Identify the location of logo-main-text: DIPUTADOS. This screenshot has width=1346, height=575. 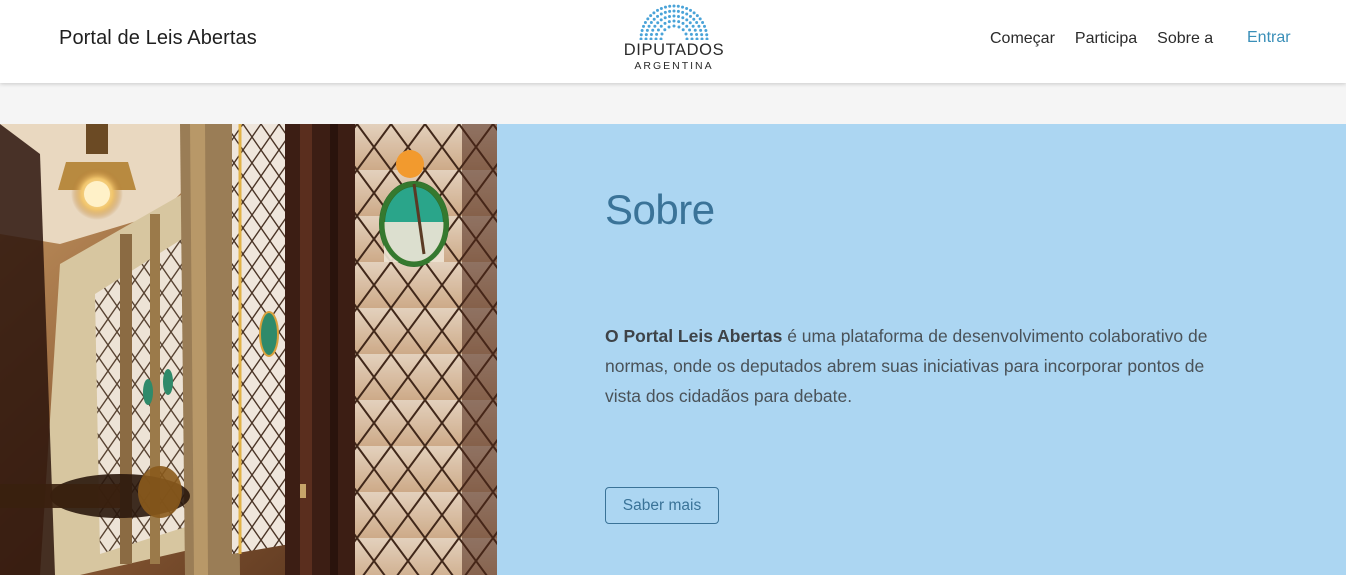
(674, 50).